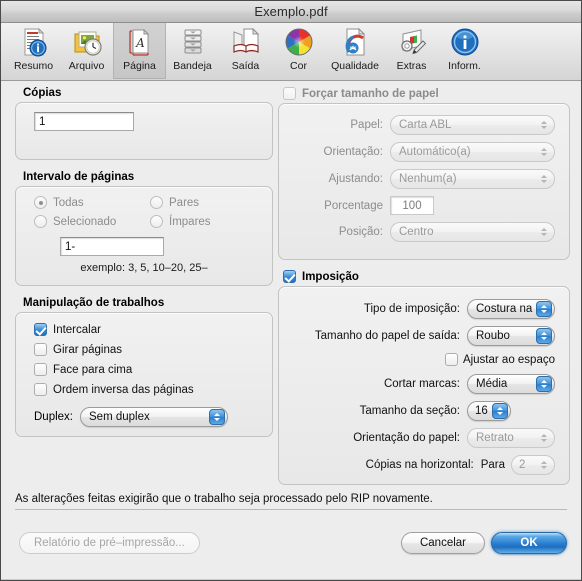 The width and height of the screenshot is (582, 581). I want to click on position-select: Centro, so click(472, 232).